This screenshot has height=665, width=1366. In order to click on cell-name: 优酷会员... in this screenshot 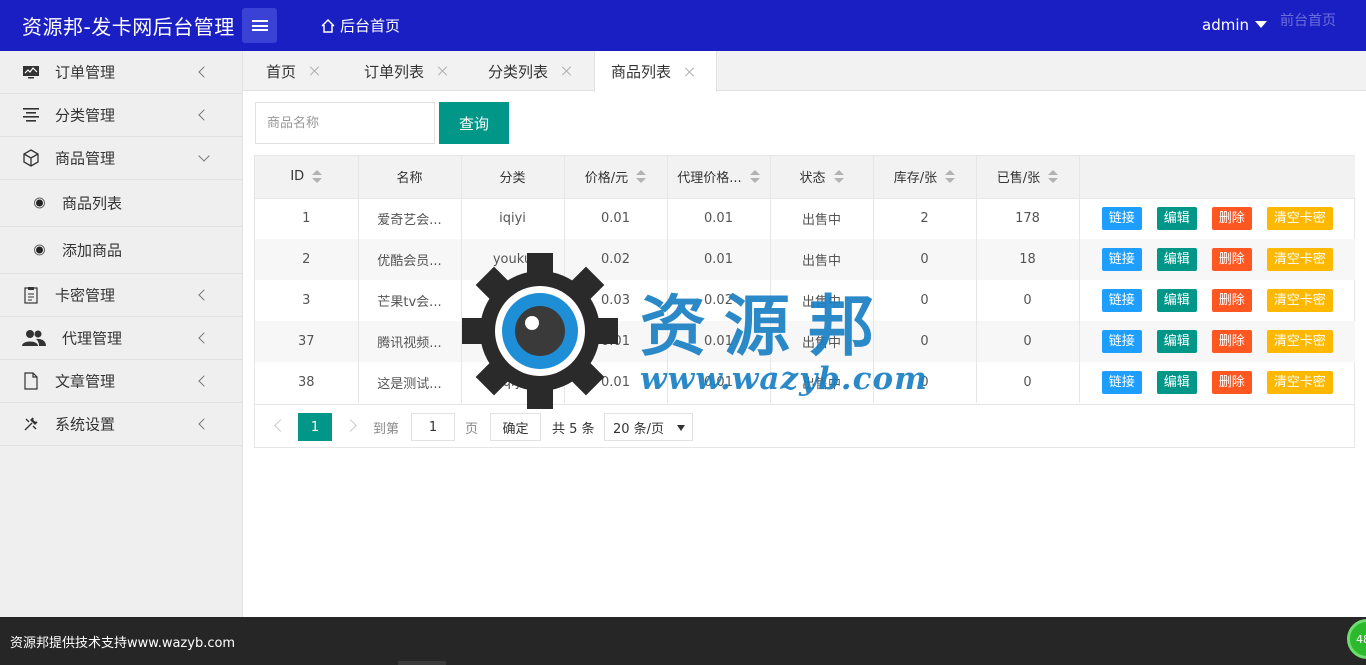, I will do `click(410, 259)`.